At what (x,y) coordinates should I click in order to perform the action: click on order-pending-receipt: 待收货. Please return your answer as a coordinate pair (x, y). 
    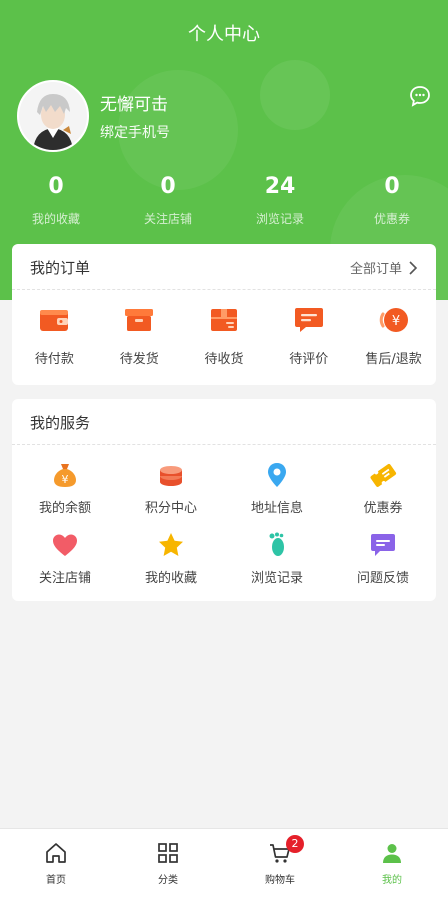
    Looking at the image, I should click on (224, 337).